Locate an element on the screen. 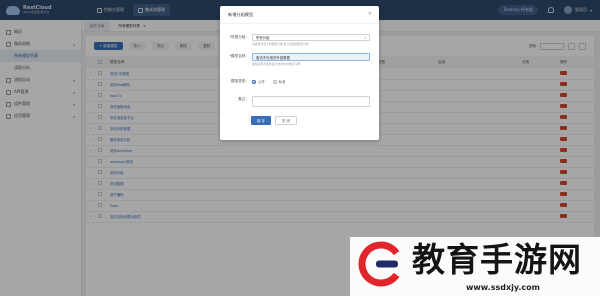 Image resolution: width=600 pixels, height=296 pixels. save-button: 保 存 is located at coordinates (261, 120).